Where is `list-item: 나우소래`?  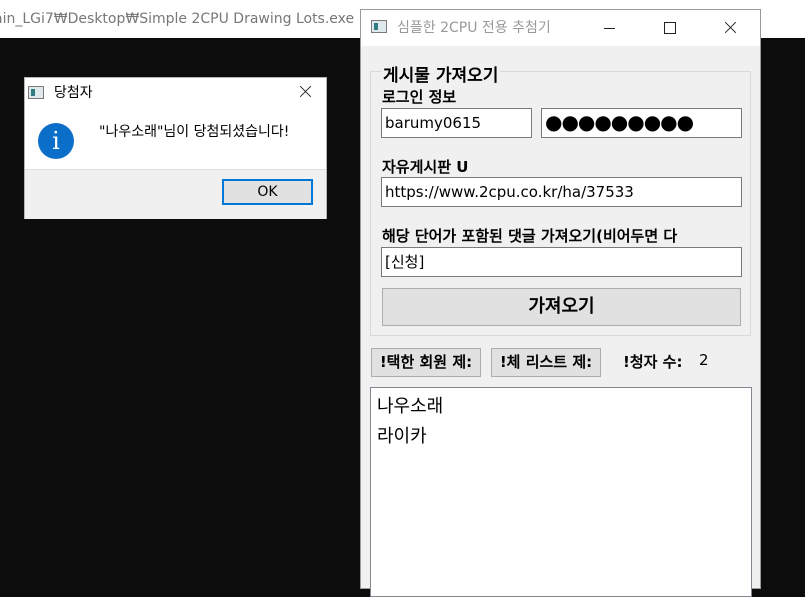 list-item: 나우소래 is located at coordinates (561, 407).